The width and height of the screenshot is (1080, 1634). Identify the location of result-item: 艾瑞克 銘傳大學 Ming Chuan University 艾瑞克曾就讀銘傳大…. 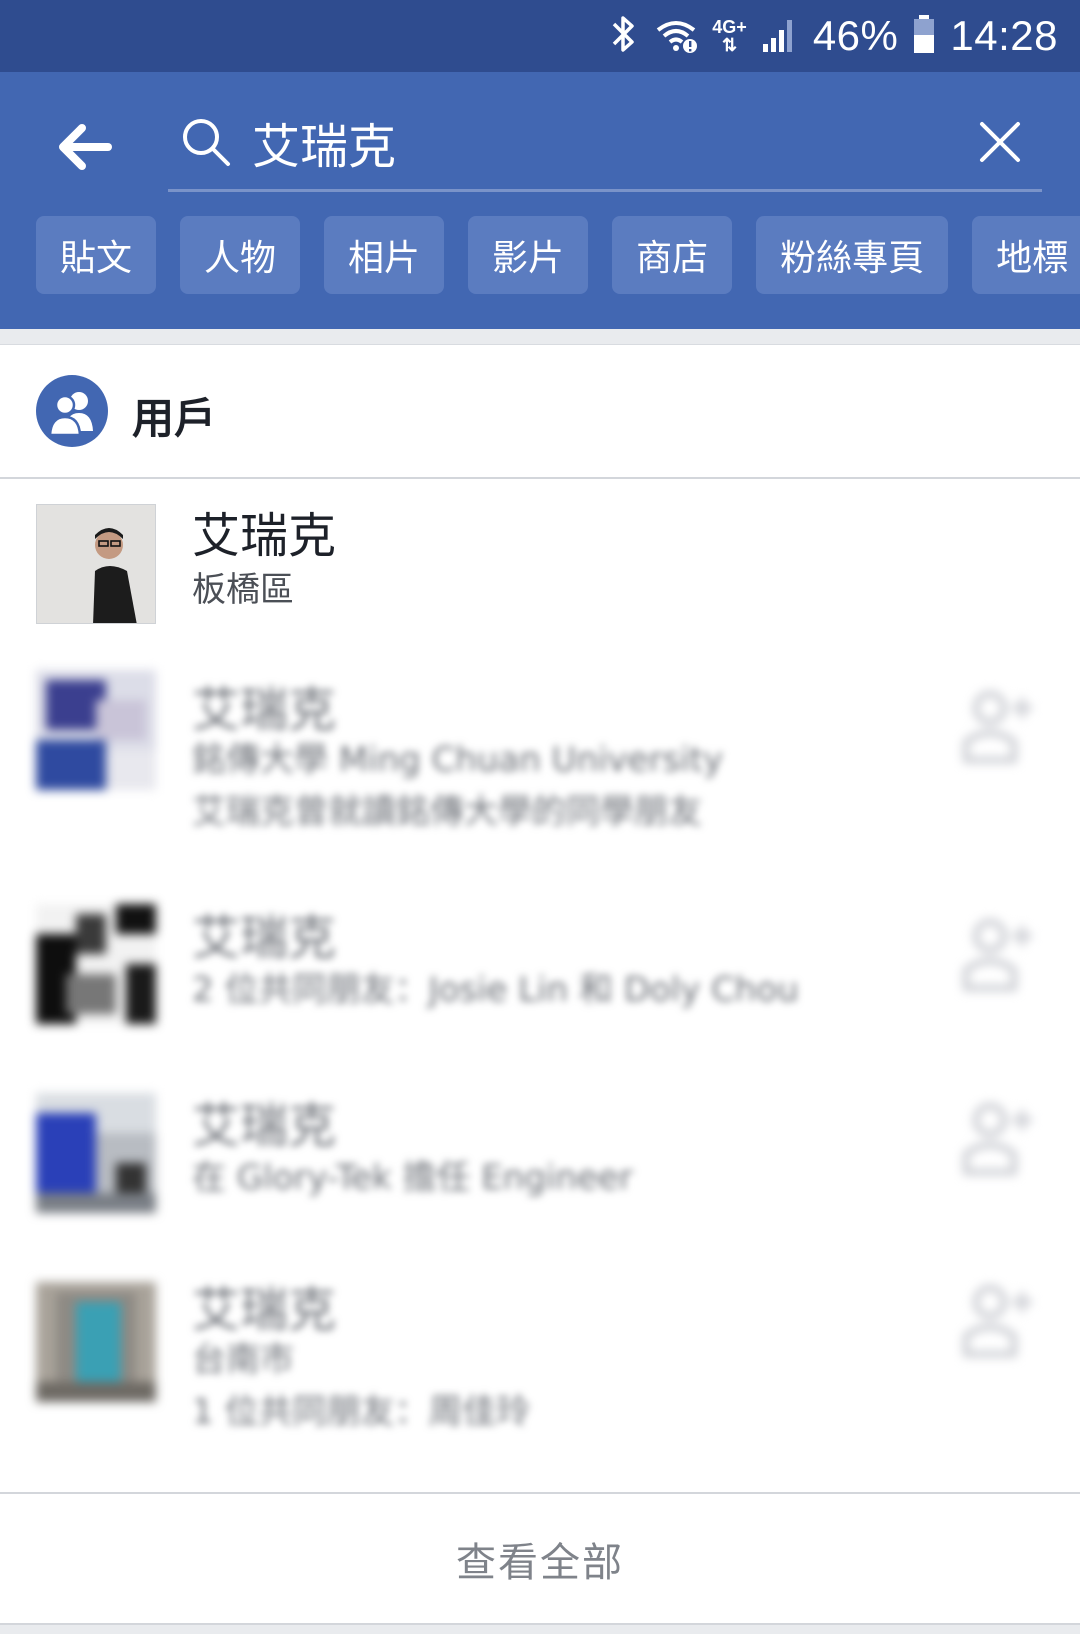
(540, 760).